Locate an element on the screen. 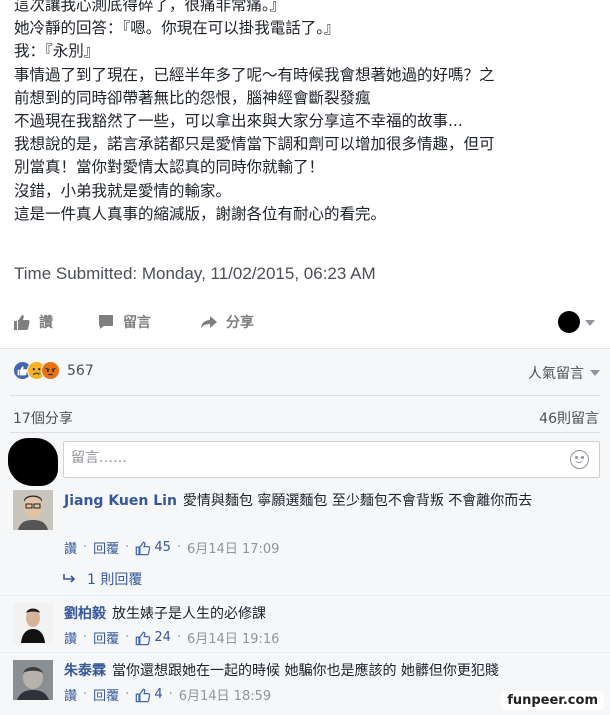  post-action-bar: 讚 留言 分享 is located at coordinates (305, 323).